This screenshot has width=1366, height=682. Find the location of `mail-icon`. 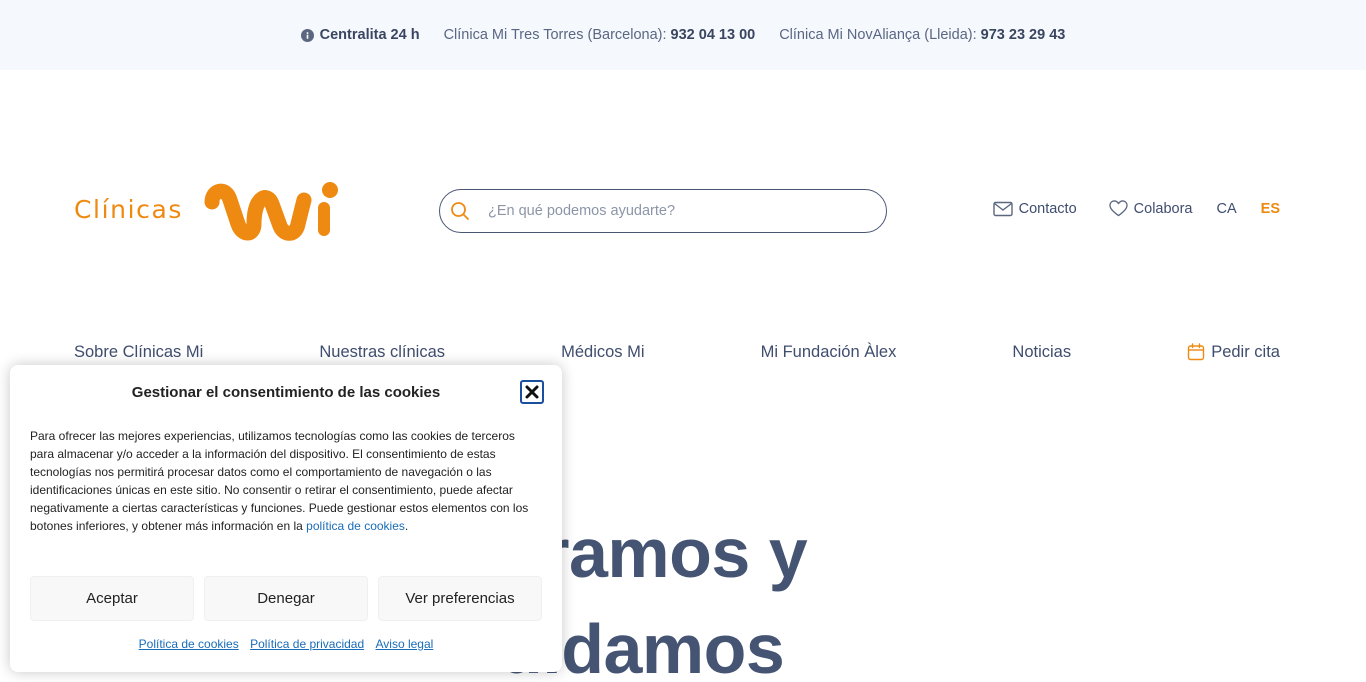

mail-icon is located at coordinates (1002, 208).